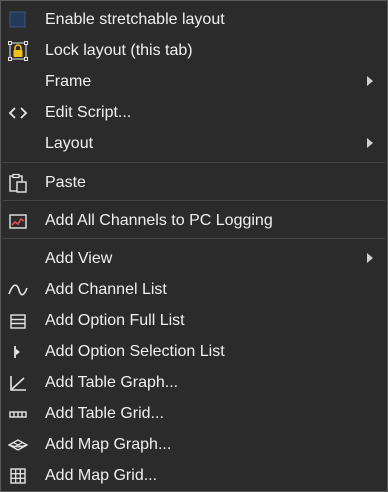 The width and height of the screenshot is (388, 492). What do you see at coordinates (135, 19) in the screenshot?
I see `menu-item-label: Enable stretchable layout` at bounding box center [135, 19].